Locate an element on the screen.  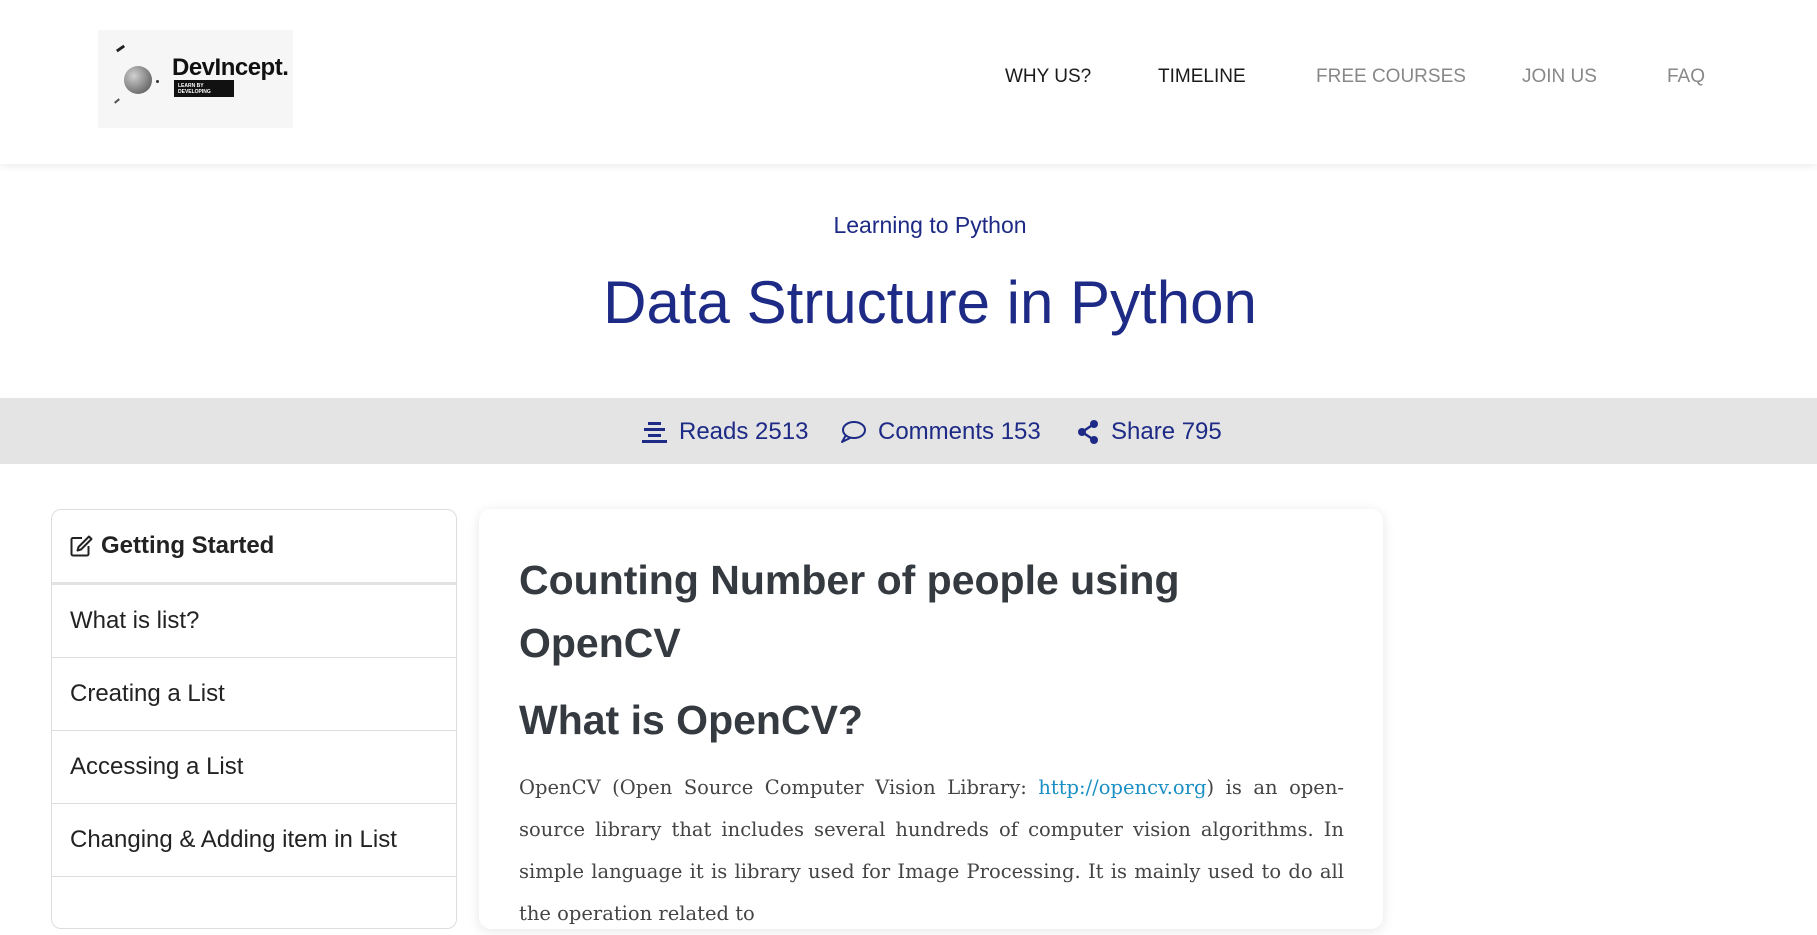
section-title: What is OpenCV? is located at coordinates (691, 720).